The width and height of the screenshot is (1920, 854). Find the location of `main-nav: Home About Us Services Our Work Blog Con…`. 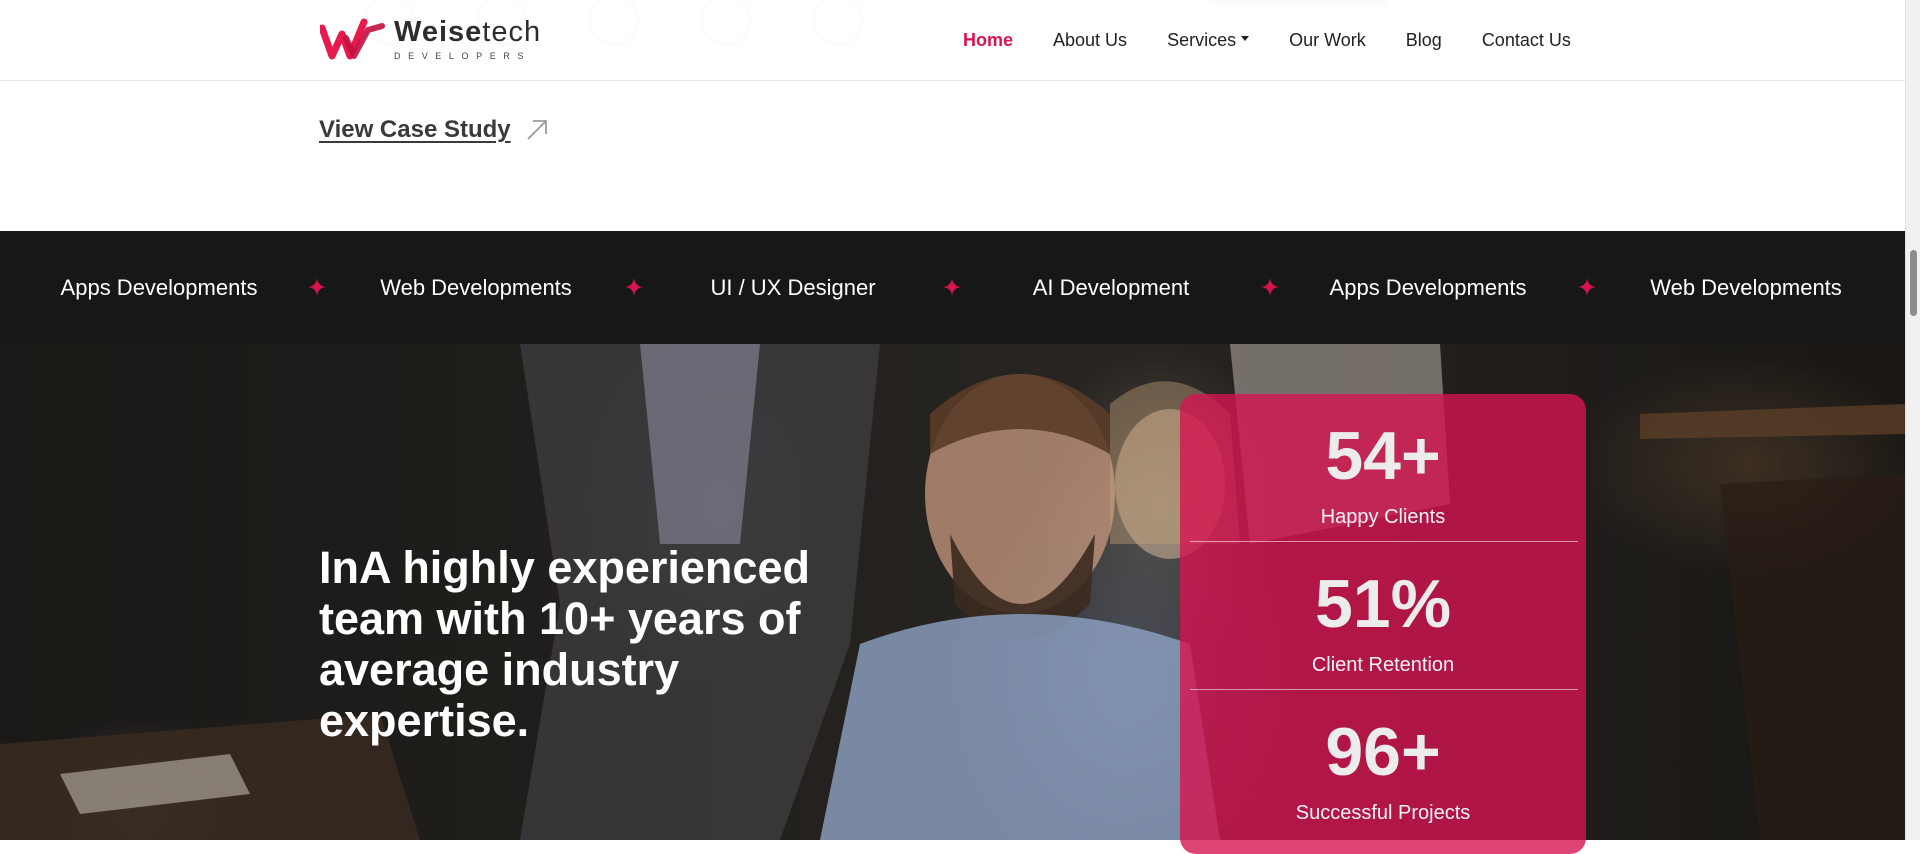

main-nav: Home About Us Services Our Work Blog Con… is located at coordinates (1267, 40).